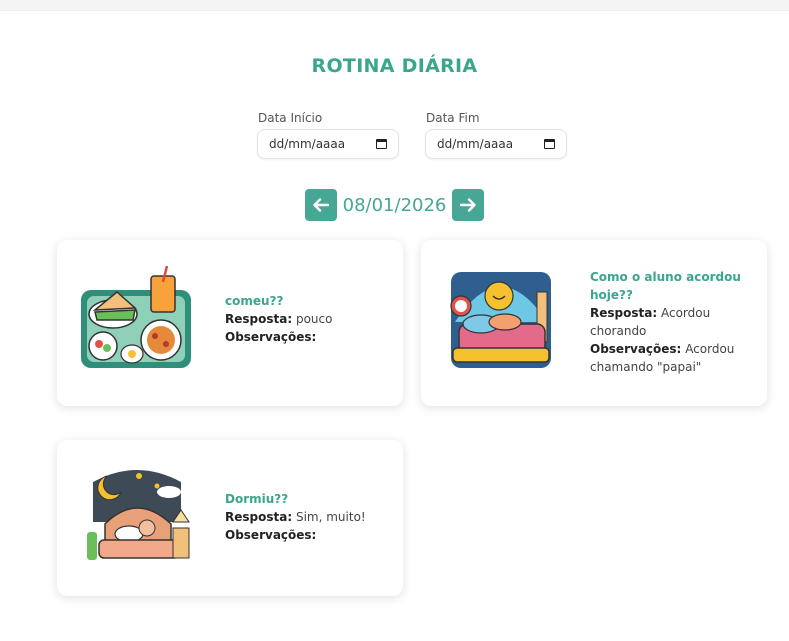 The width and height of the screenshot is (789, 641). What do you see at coordinates (136, 316) in the screenshot?
I see `meal-tray-icon` at bounding box center [136, 316].